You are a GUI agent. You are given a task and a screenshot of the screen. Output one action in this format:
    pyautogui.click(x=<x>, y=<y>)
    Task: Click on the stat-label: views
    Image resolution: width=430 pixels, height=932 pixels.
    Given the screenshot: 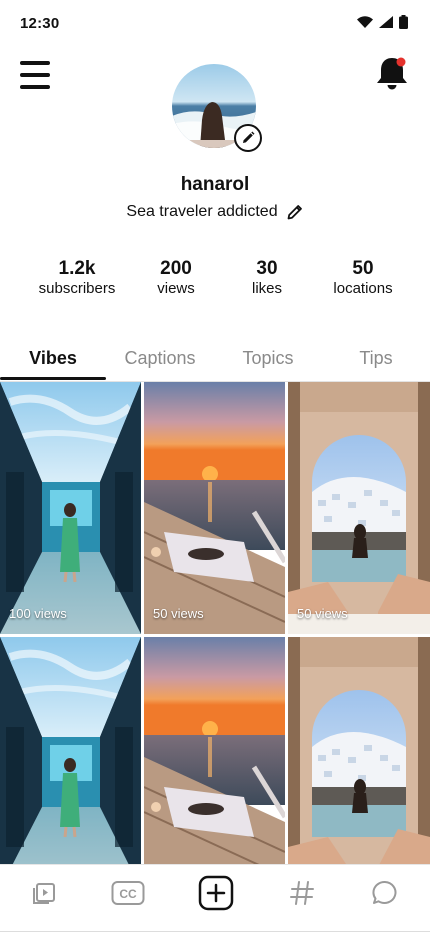 What is the action you would take?
    pyautogui.click(x=176, y=288)
    